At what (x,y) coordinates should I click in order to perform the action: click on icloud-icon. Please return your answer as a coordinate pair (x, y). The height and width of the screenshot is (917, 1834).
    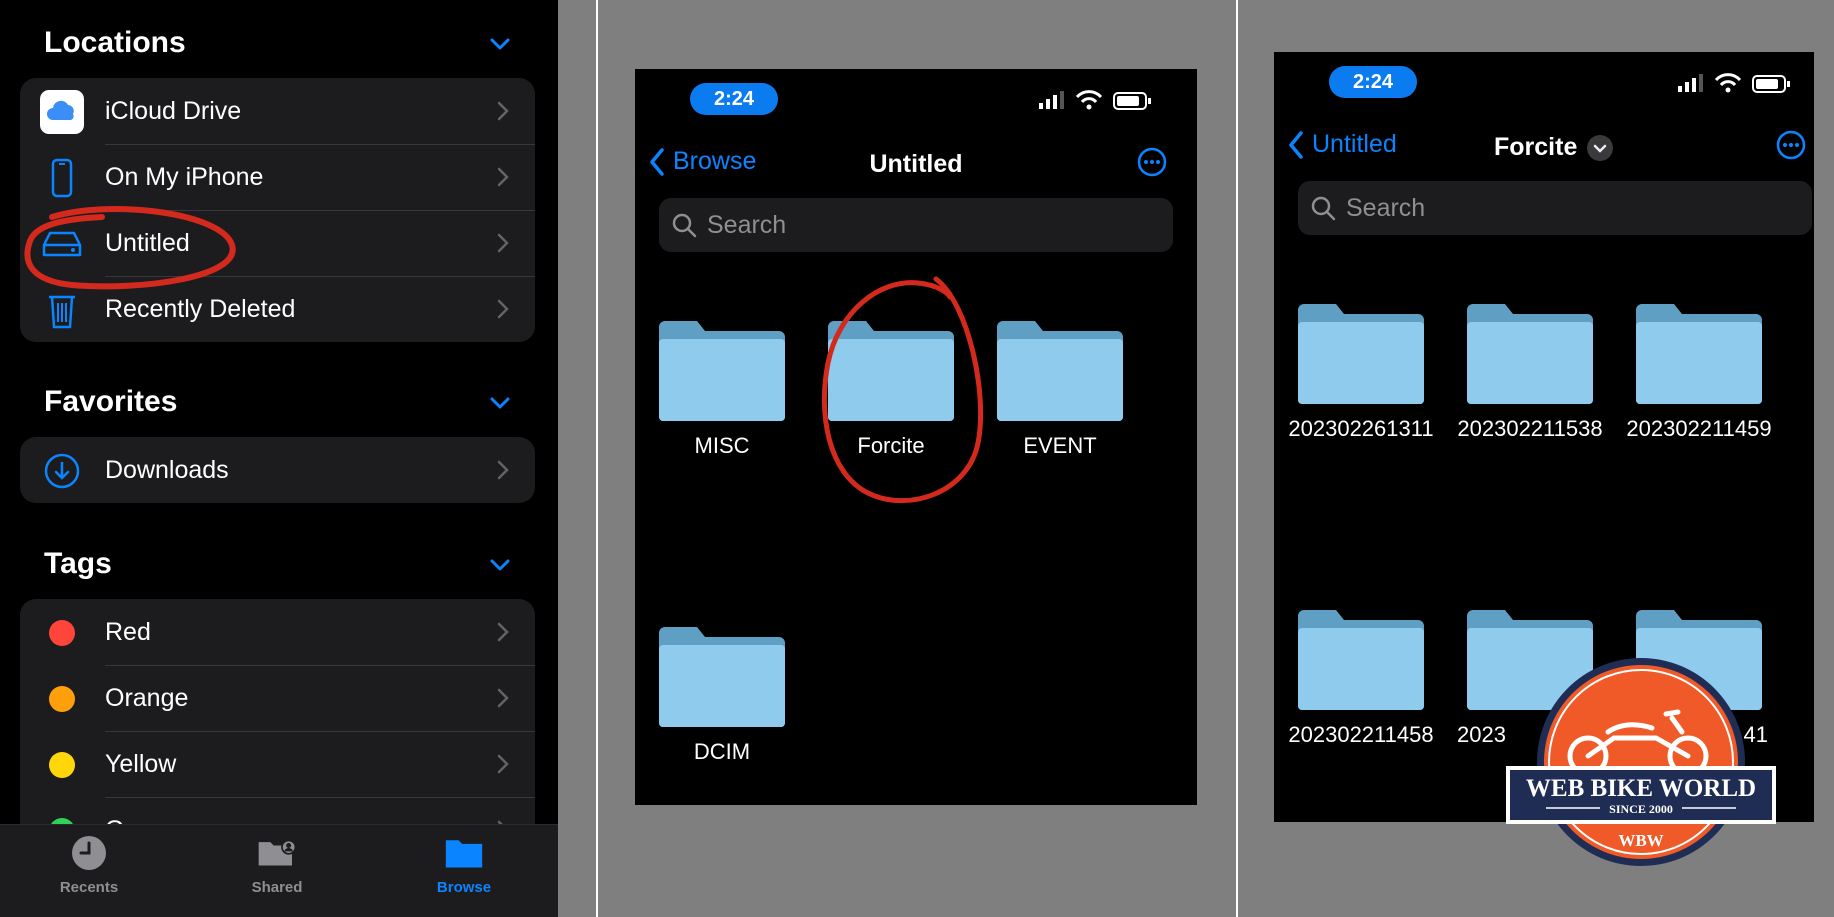
    Looking at the image, I should click on (62, 112).